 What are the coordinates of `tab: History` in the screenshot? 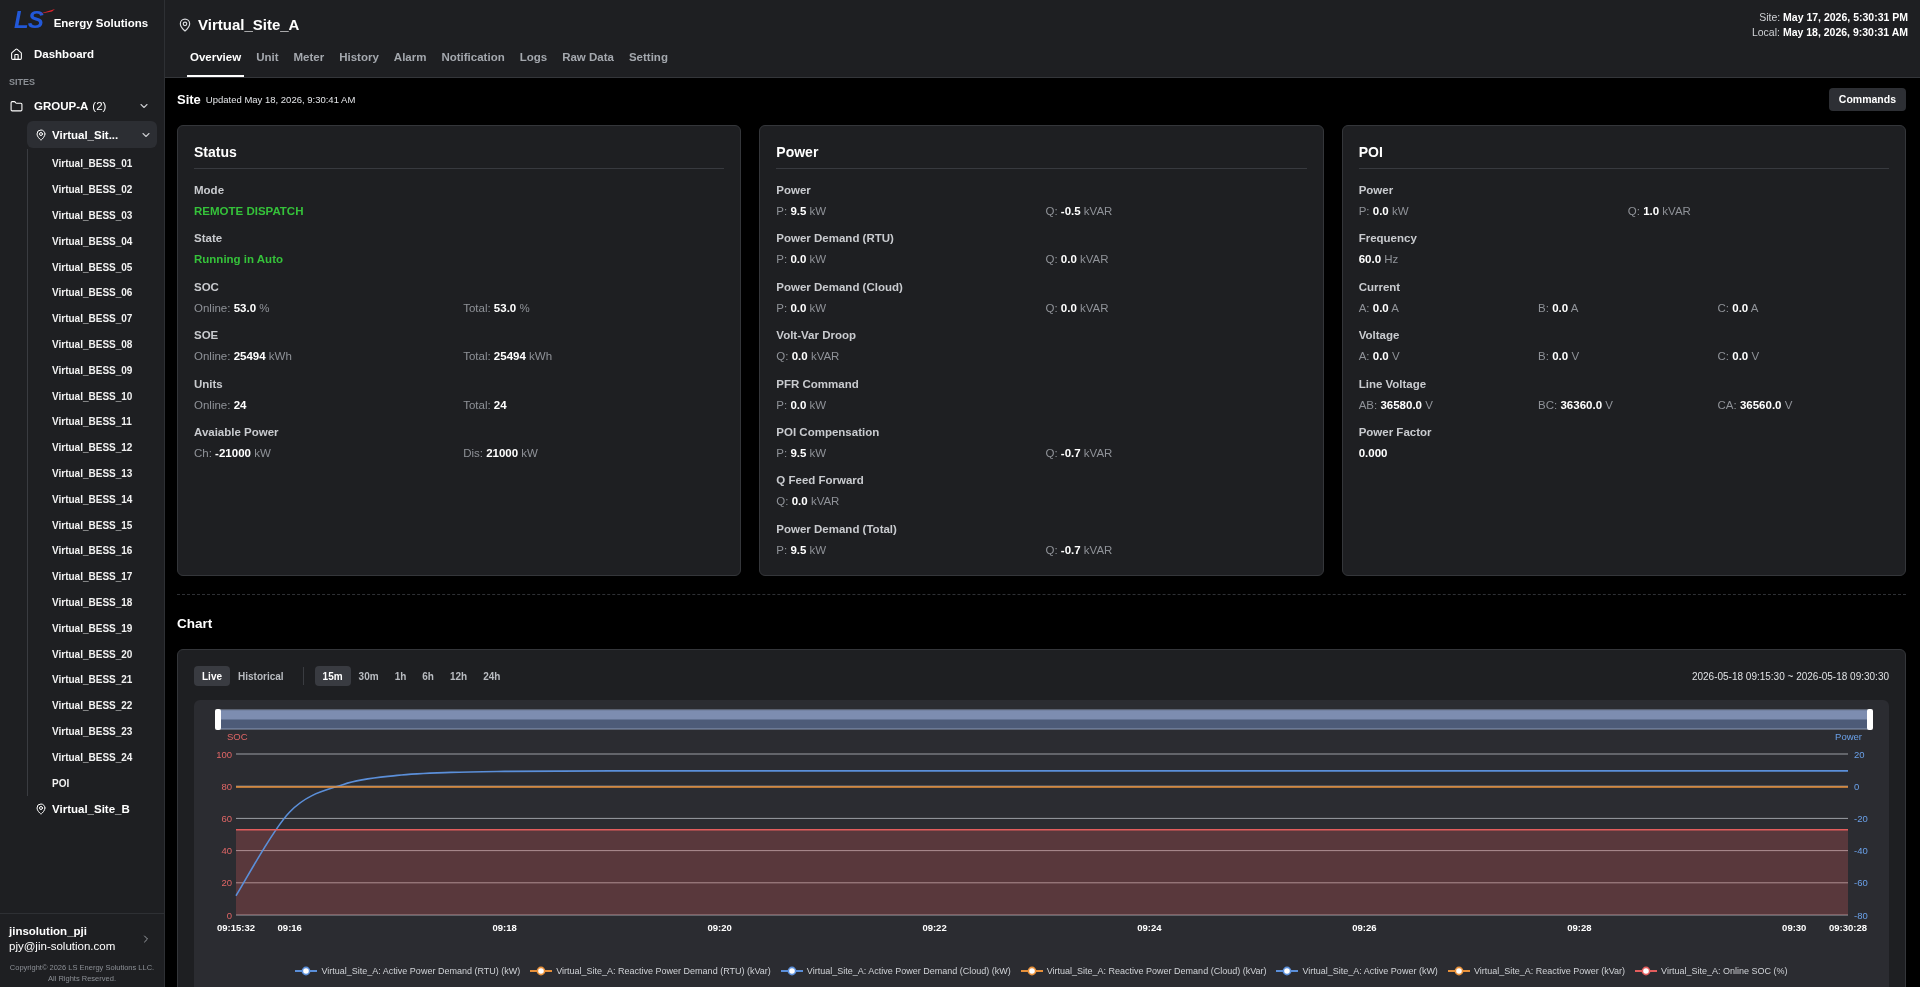 It's located at (359, 62).